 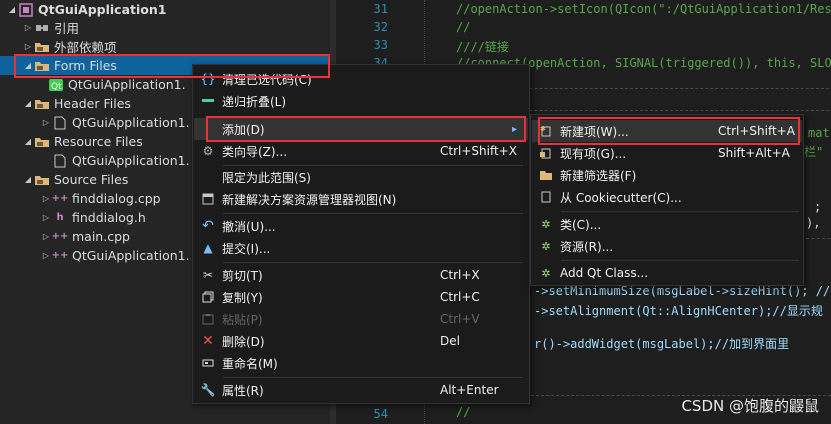 I want to click on header-file-icon, so click(x=60, y=123).